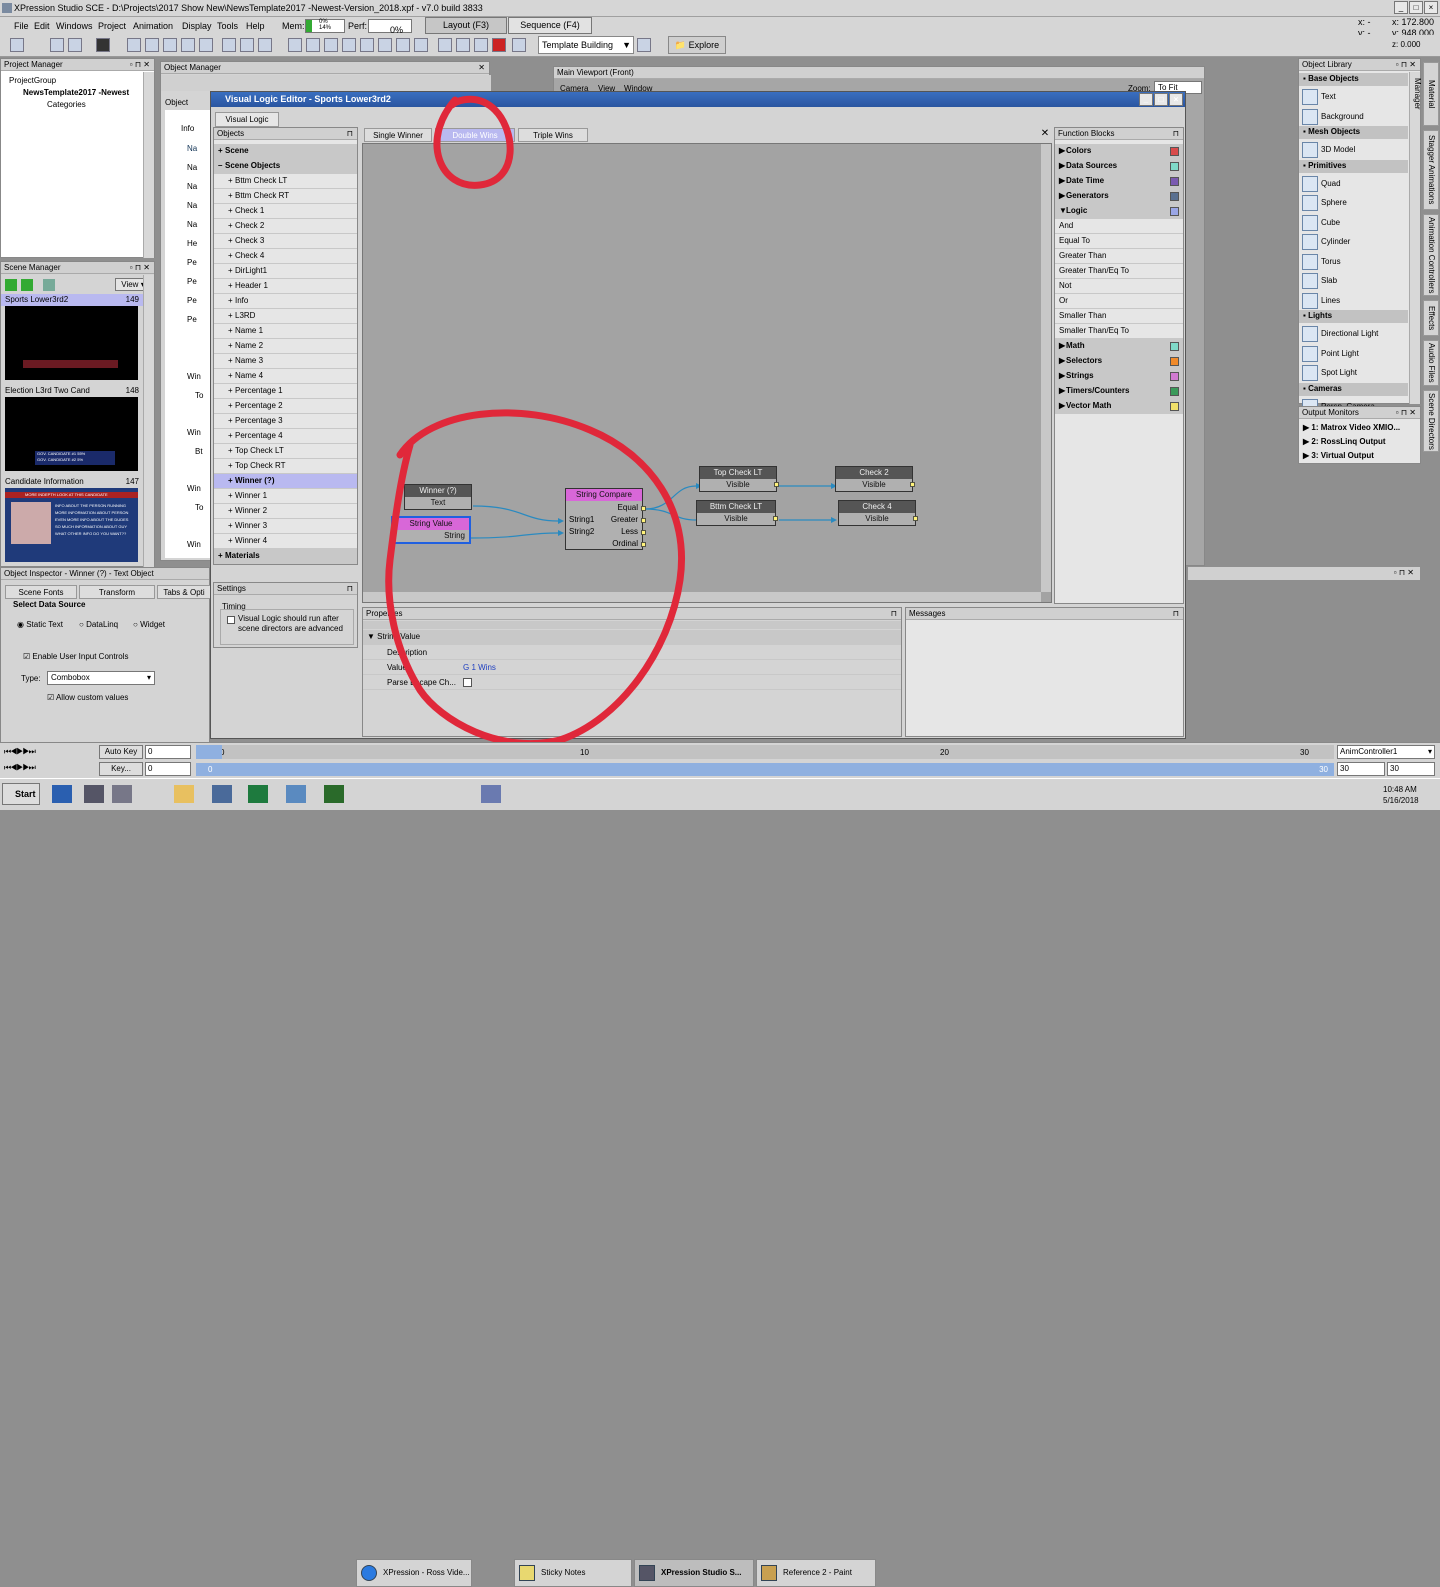  I want to click on library-group-header: ▪ Cameras, so click(1353, 389).